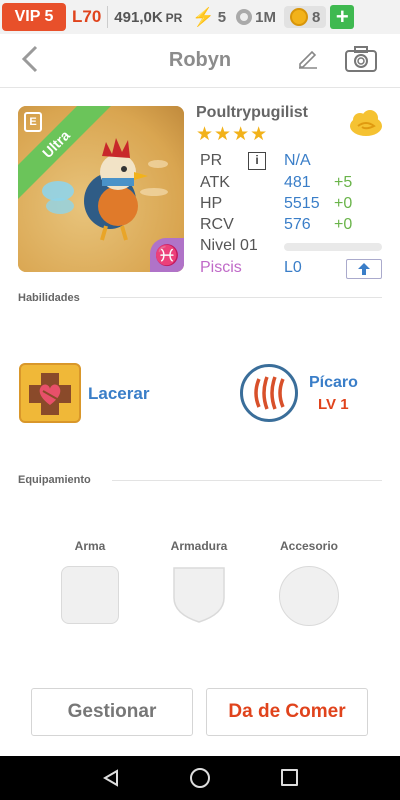 This screenshot has width=400, height=800. Describe the element at coordinates (229, 245) in the screenshot. I see `level-label: Nivel 01` at that location.